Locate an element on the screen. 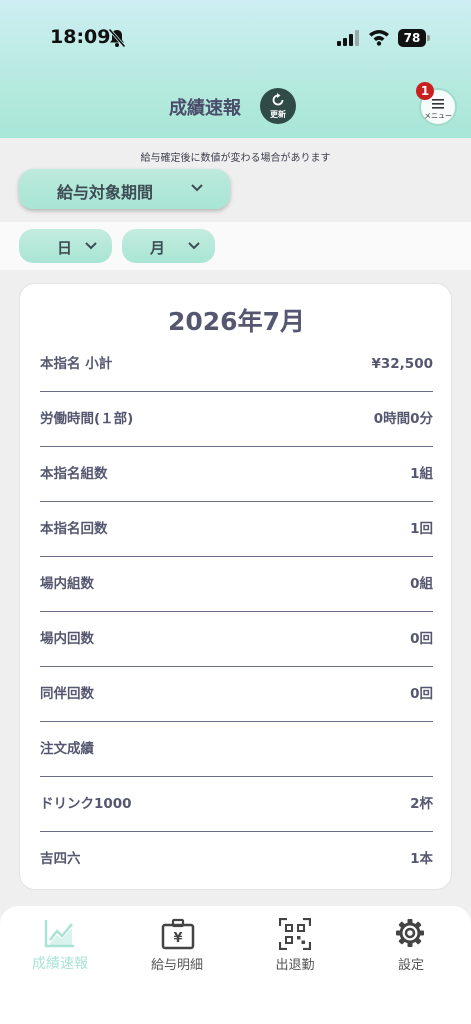 This screenshot has height=1024, width=471. battery-tip is located at coordinates (428, 38).